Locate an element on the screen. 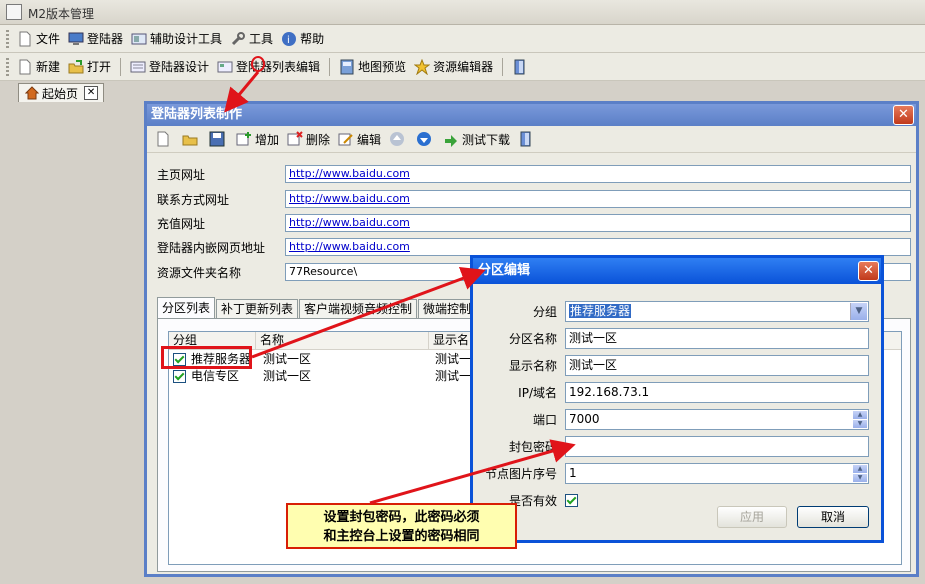  toolbar-launcher-design: 登陆器设计 is located at coordinates (169, 67).